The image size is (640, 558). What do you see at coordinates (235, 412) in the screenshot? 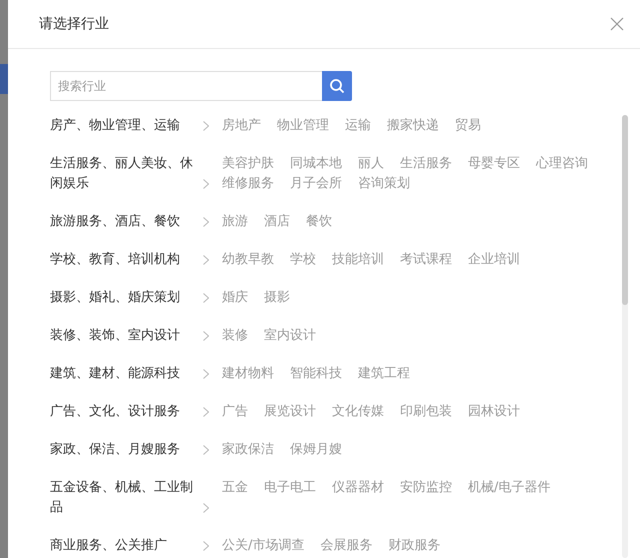
I see `subcategory-link: 广告` at bounding box center [235, 412].